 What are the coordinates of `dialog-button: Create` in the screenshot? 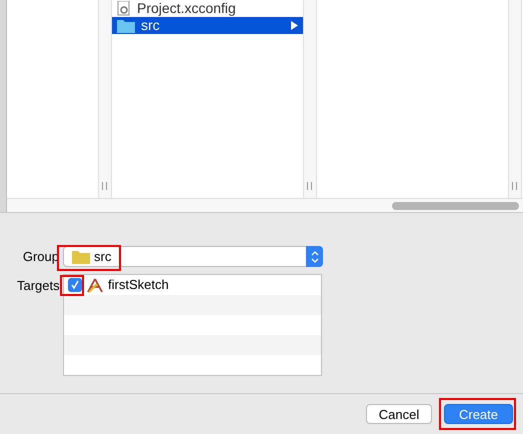 It's located at (478, 414).